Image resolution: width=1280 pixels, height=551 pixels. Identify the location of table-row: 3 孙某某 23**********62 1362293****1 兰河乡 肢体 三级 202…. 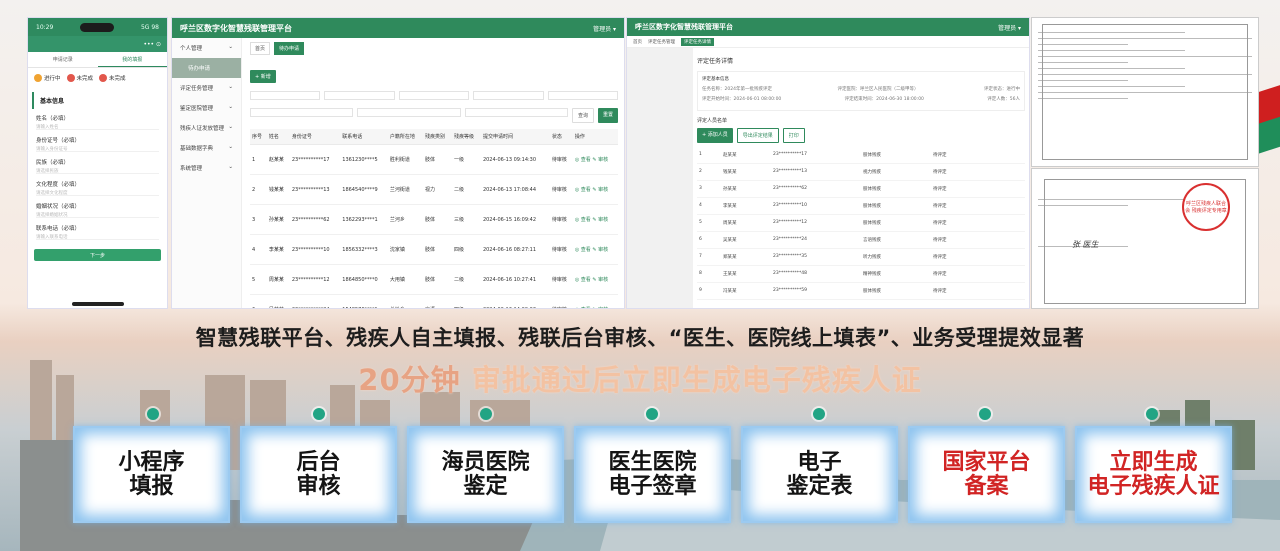
(434, 219).